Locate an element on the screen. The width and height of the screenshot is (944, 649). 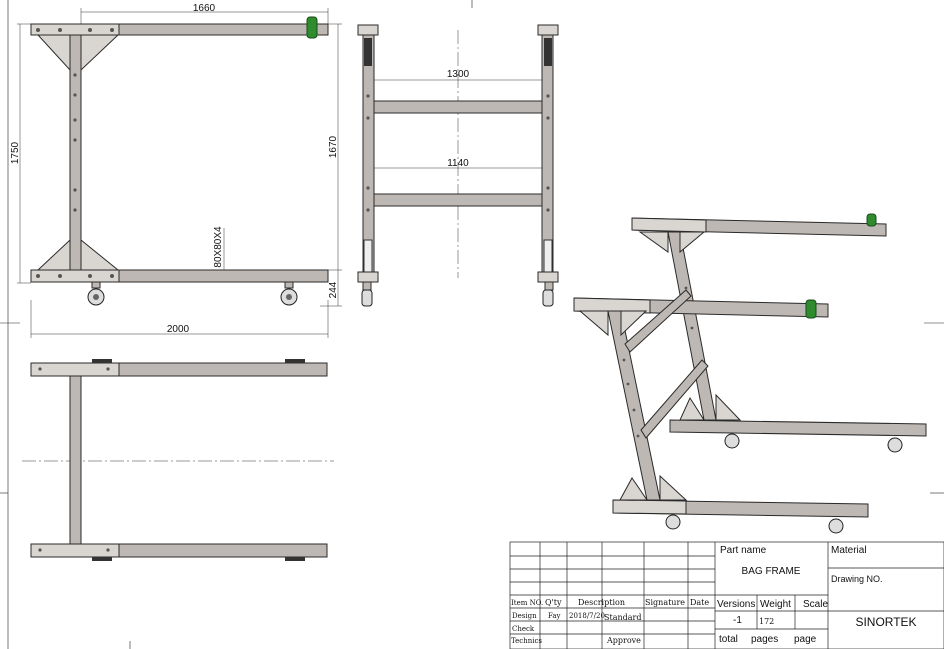
label-technics: Technics is located at coordinates (526, 641).